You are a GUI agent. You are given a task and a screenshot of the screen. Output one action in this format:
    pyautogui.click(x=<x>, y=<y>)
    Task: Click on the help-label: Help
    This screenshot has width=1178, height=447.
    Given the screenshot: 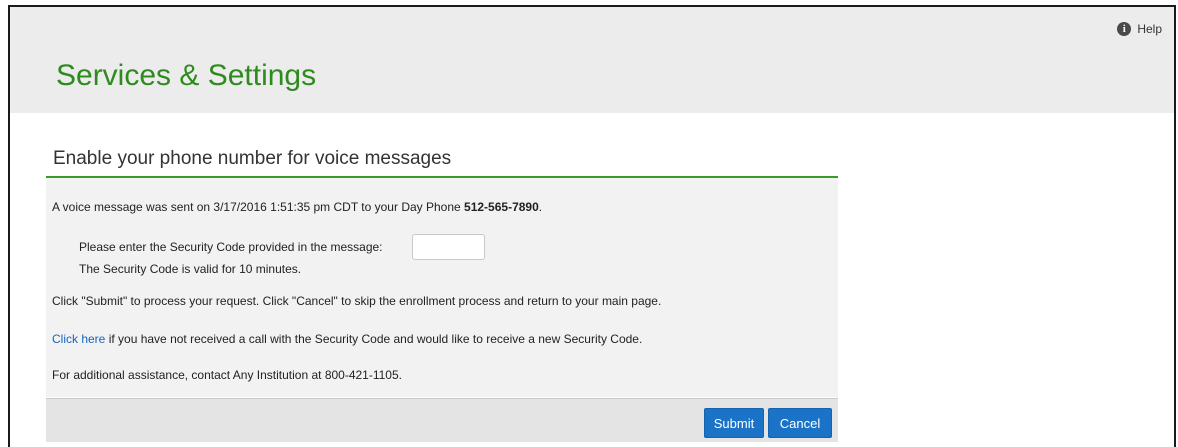 What is the action you would take?
    pyautogui.click(x=1149, y=29)
    